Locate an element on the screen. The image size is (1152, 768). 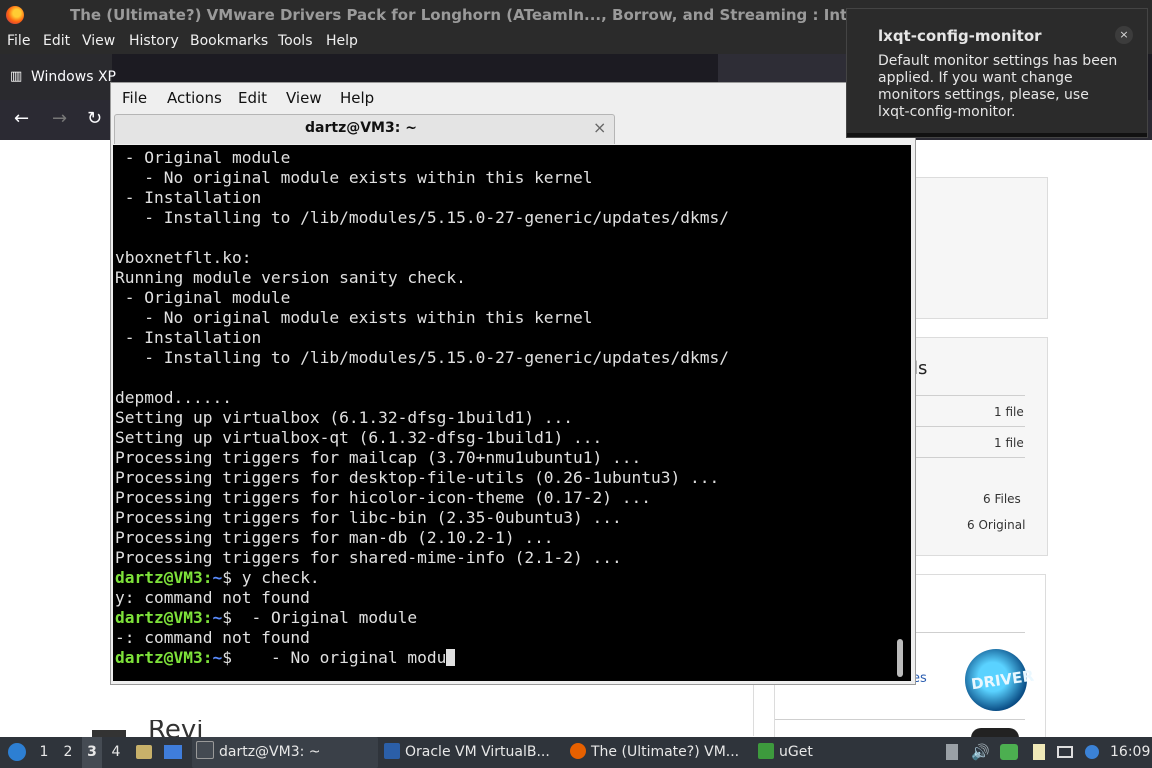
menu-tools: Tools is located at coordinates (295, 41).